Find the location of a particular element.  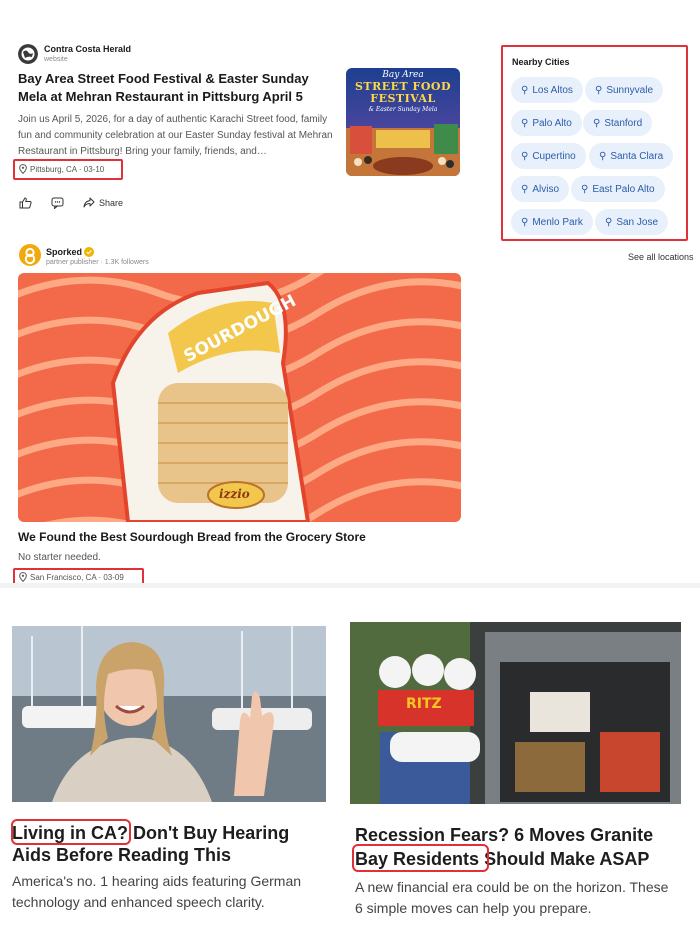

city-chip-alviso: ⚲ Alviso is located at coordinates (540, 189).